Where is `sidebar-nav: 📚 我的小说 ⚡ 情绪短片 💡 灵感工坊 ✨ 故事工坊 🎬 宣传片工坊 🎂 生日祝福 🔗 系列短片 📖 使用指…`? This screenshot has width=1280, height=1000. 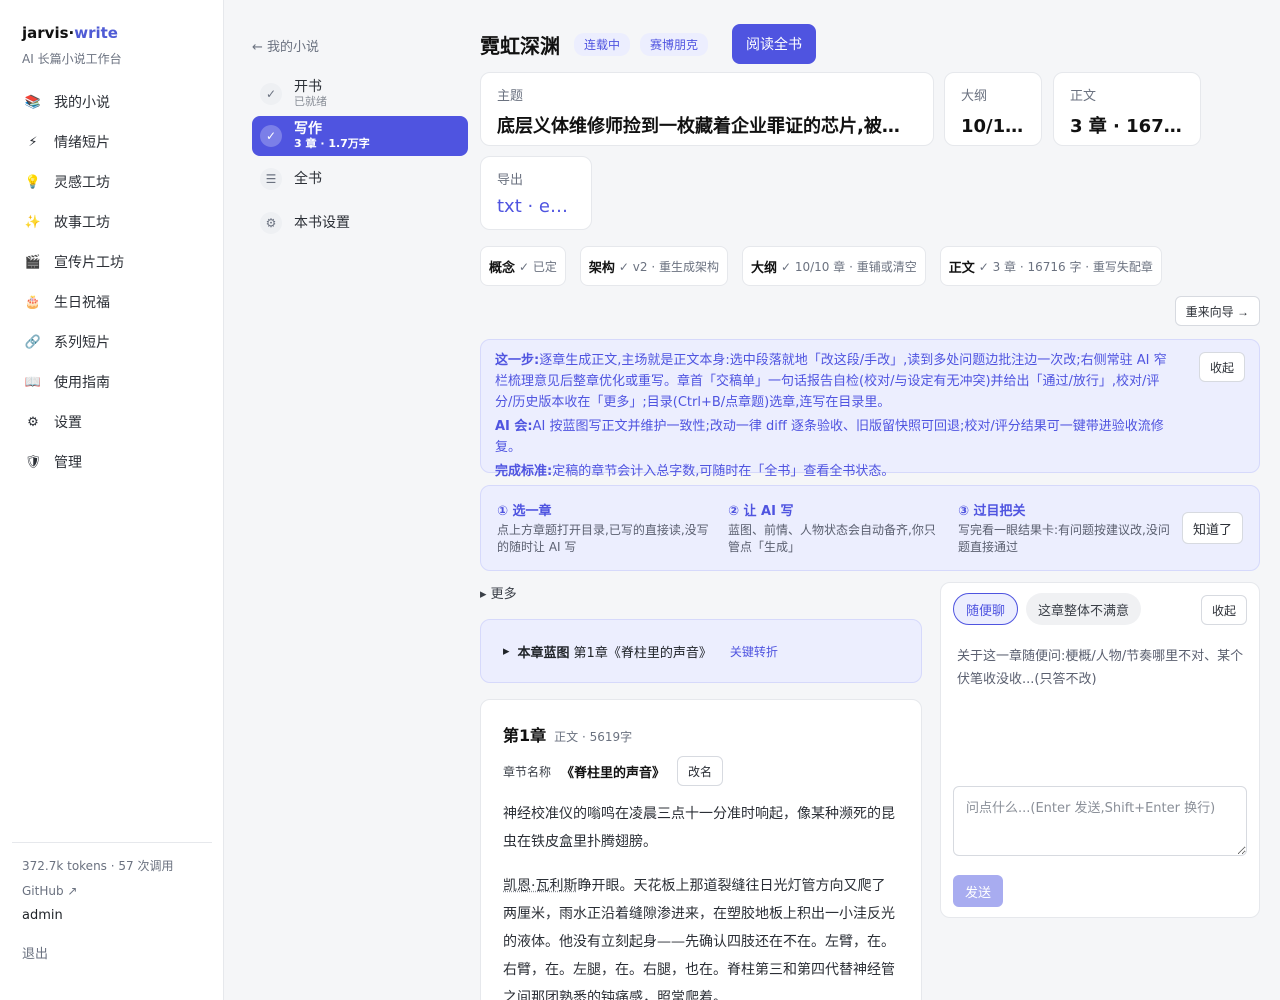 sidebar-nav: 📚 我的小说 ⚡ 情绪短片 💡 灵感工坊 ✨ 故事工坊 🎬 宣传片工坊 🎂 生日祝福 🔗 系列短片 📖 使用指… is located at coordinates (112, 282).